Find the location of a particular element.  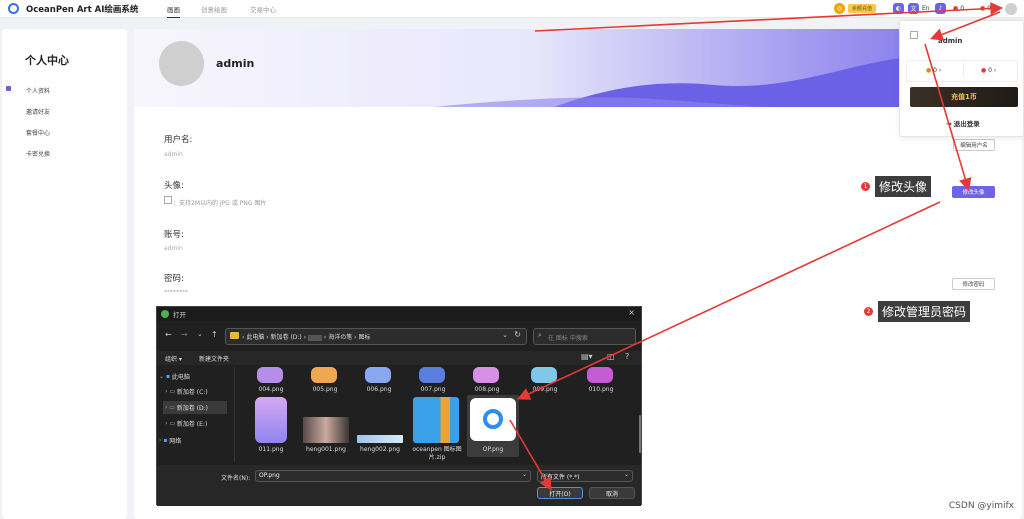

arrow-to-change-avatar is located at coordinates (948, 117).